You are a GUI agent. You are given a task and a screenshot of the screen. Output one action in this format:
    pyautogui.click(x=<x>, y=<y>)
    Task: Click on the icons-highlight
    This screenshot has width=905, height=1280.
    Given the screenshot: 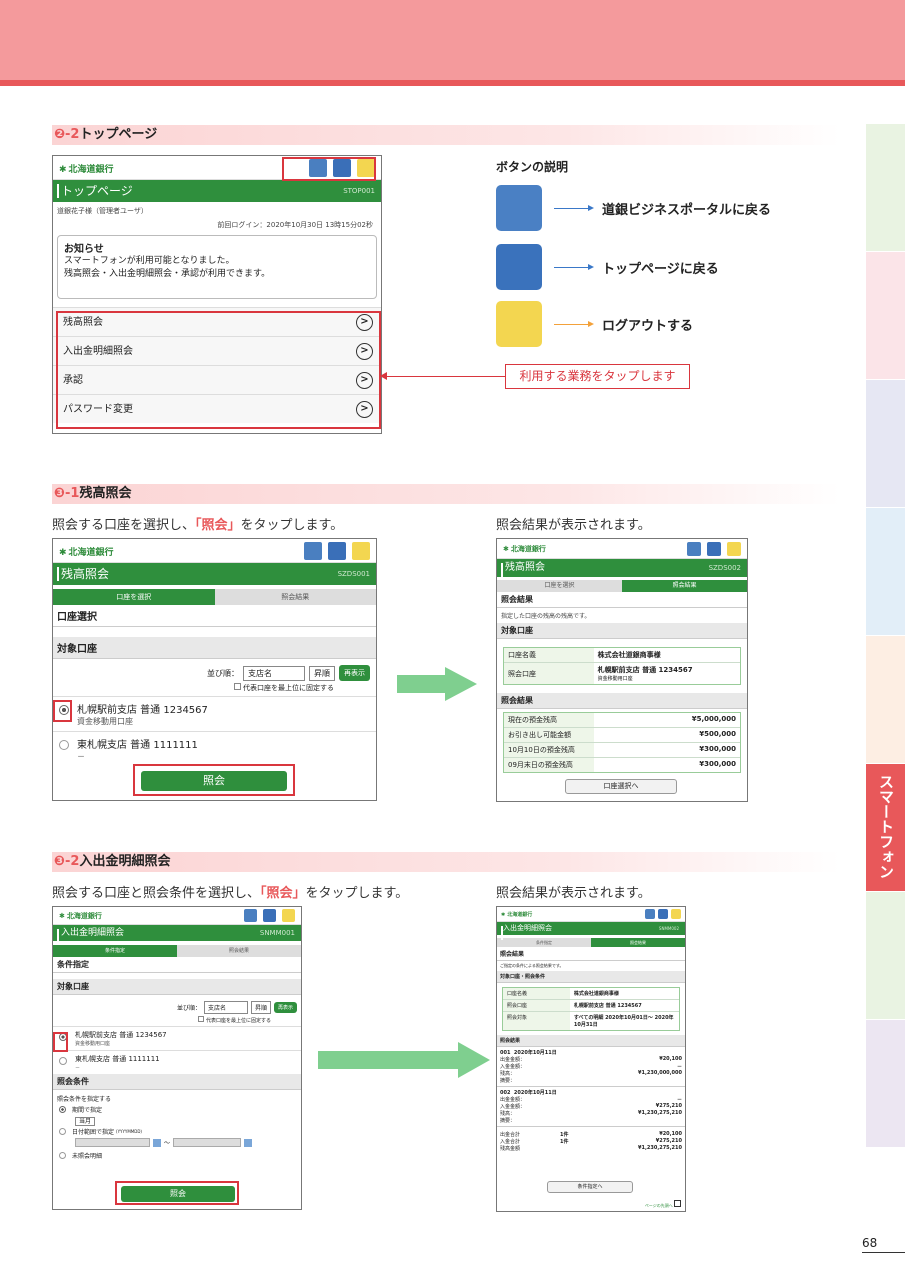 What is the action you would take?
    pyautogui.click(x=329, y=169)
    